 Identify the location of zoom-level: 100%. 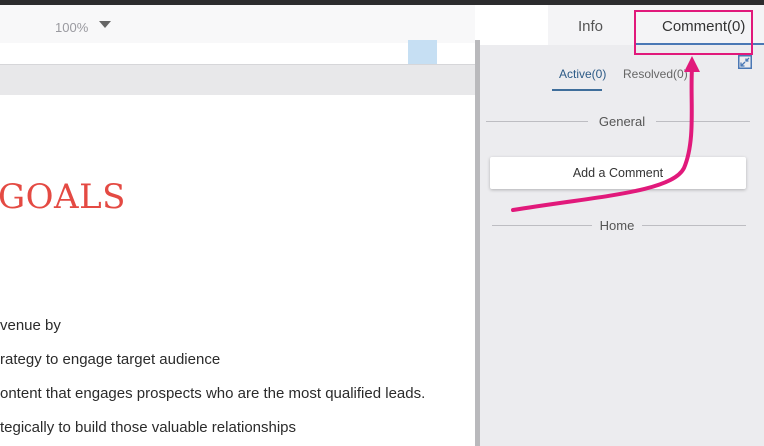
(71, 27).